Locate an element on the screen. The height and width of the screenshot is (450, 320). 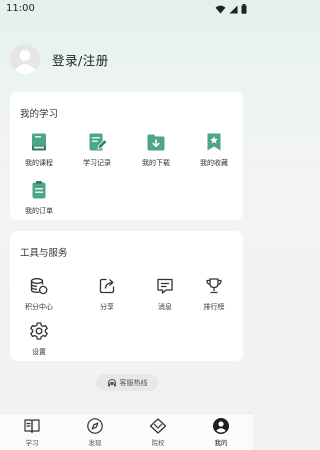
my-courses-label: 我的课程 is located at coordinates (39, 163).